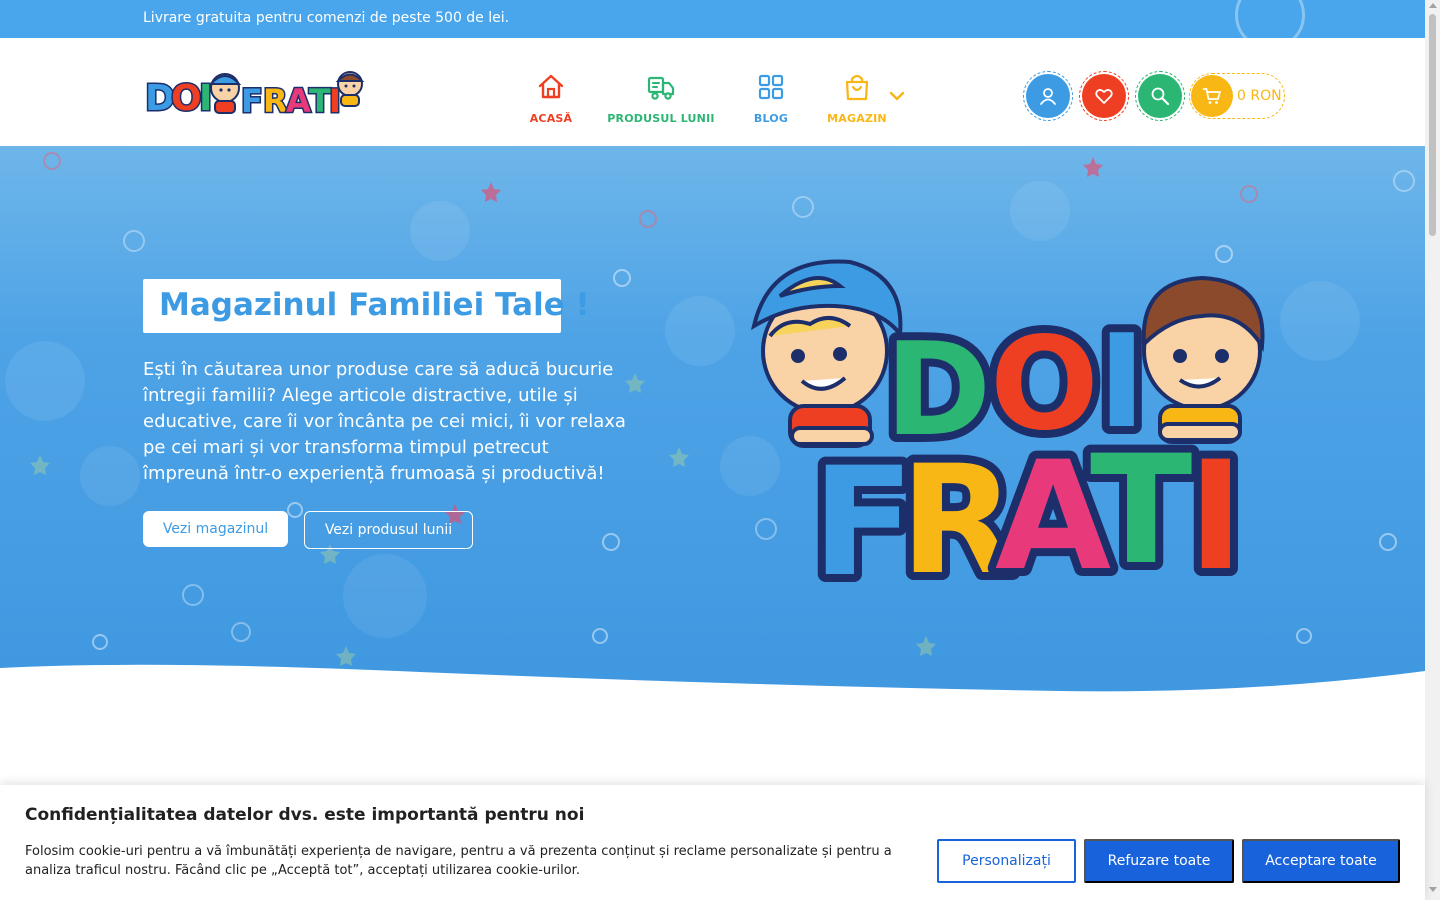  I want to click on nav-item-label: PRODUSUL LUNII, so click(661, 118).